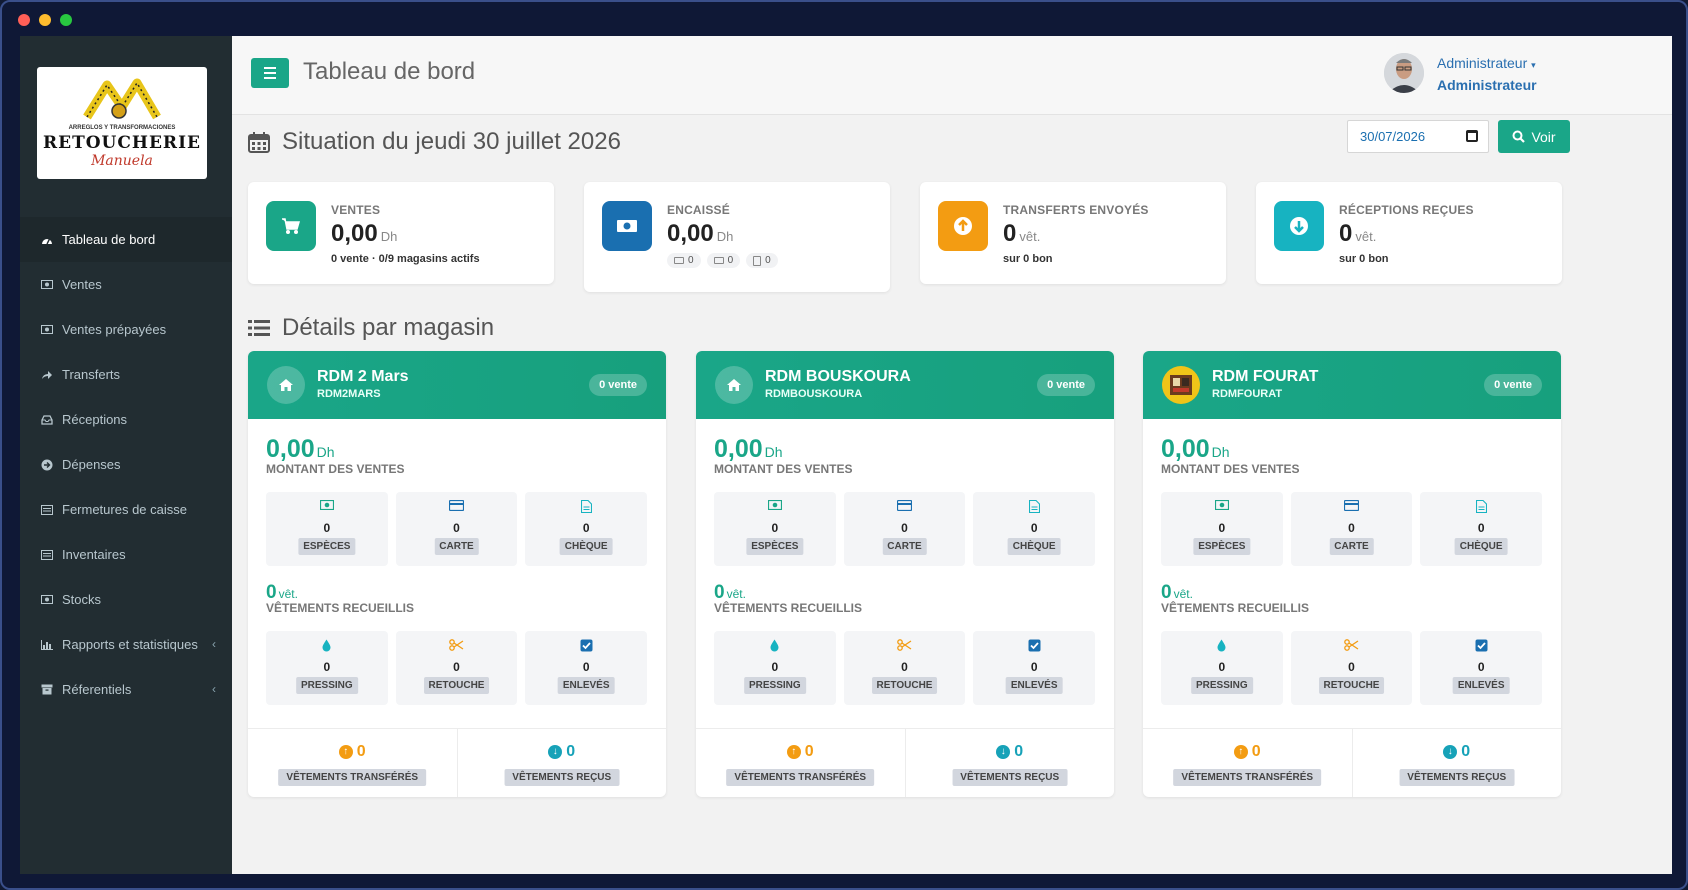 This screenshot has height=890, width=1688. I want to click on stat-card-encaisse: ENCAISSÉ 0,00 Dh 0 0 0, so click(737, 237).